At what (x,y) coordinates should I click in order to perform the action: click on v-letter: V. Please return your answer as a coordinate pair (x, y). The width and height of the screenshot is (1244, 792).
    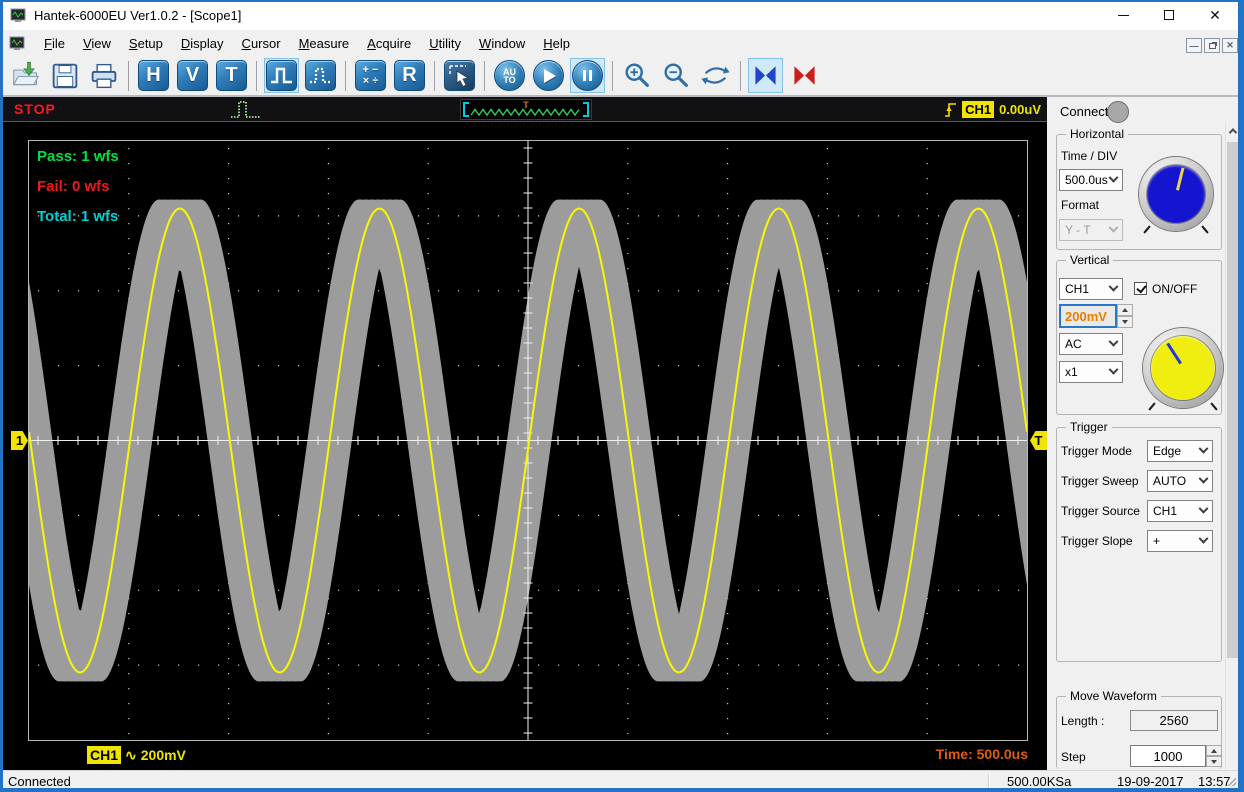
    Looking at the image, I should click on (192, 75).